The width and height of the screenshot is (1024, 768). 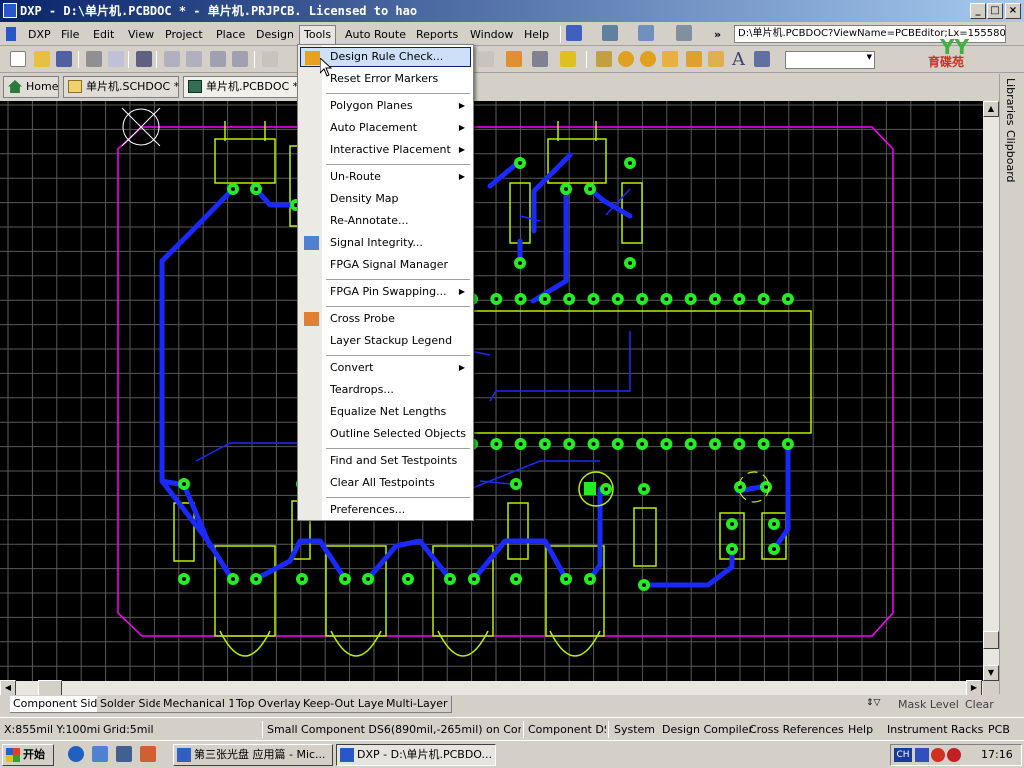 What do you see at coordinates (375, 34) in the screenshot?
I see `menu-auto-route: Auto Route` at bounding box center [375, 34].